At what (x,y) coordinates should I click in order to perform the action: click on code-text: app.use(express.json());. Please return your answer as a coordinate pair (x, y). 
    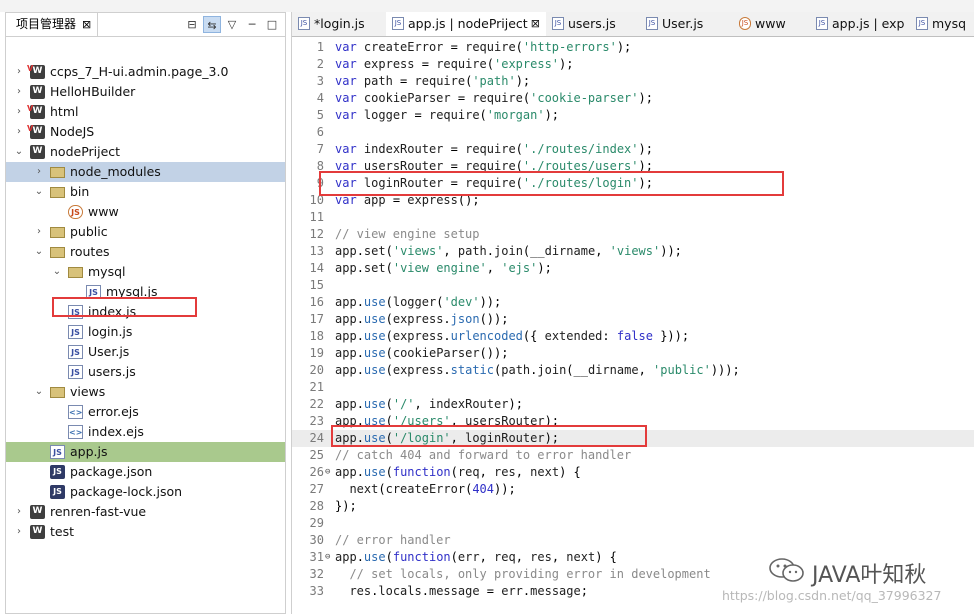
    Looking at the image, I should click on (422, 319).